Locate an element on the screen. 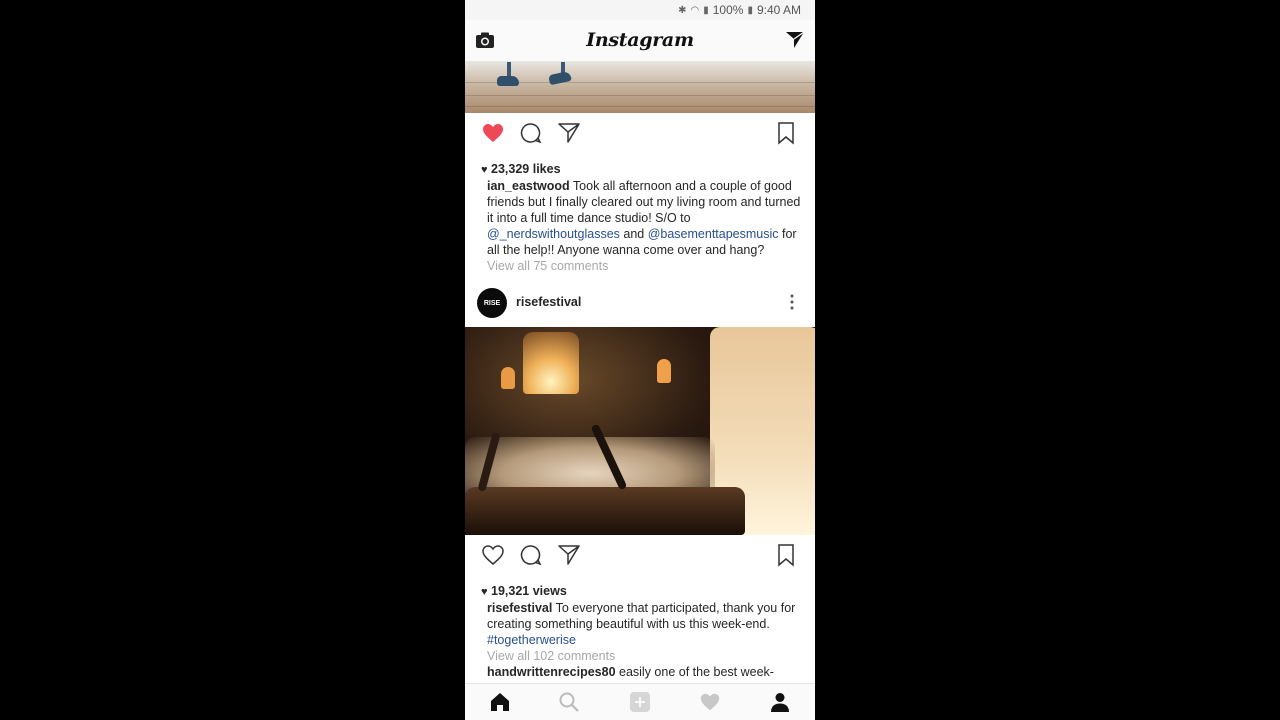 The height and width of the screenshot is (720, 1280). caption-username: risefestival is located at coordinates (519, 608).